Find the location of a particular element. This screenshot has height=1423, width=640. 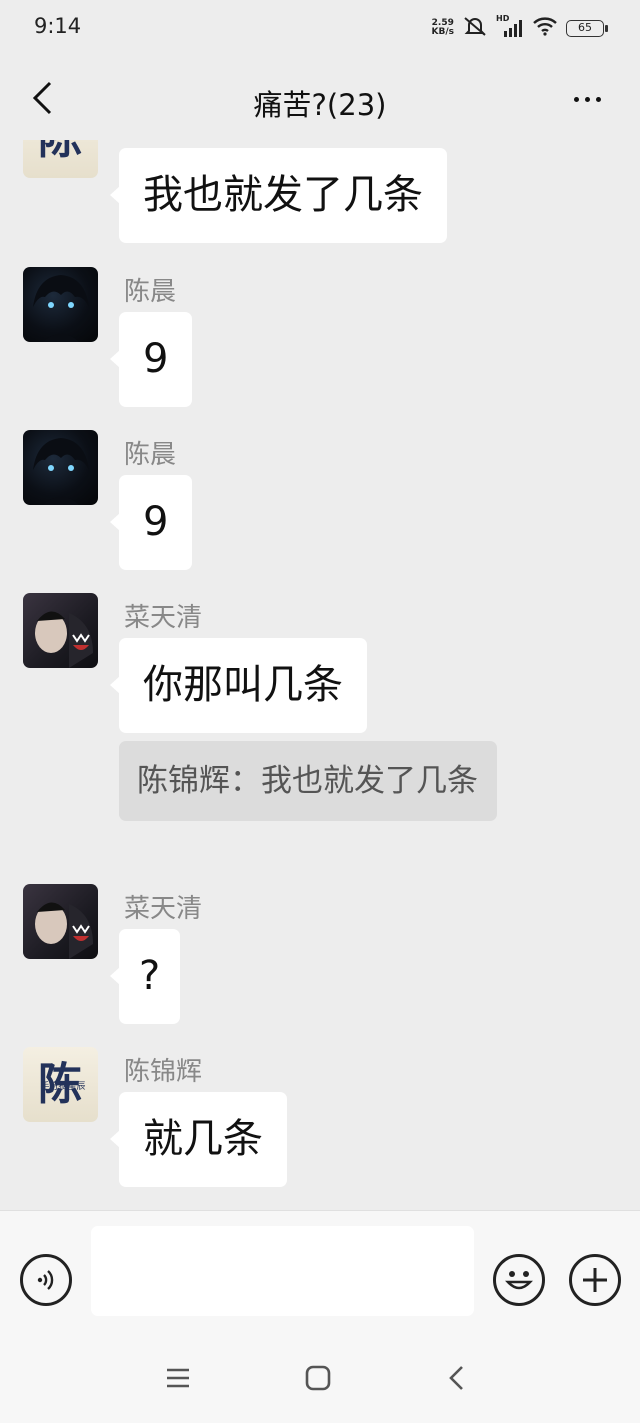

chen-logo-icon: 陈 is located at coordinates (60, 152).